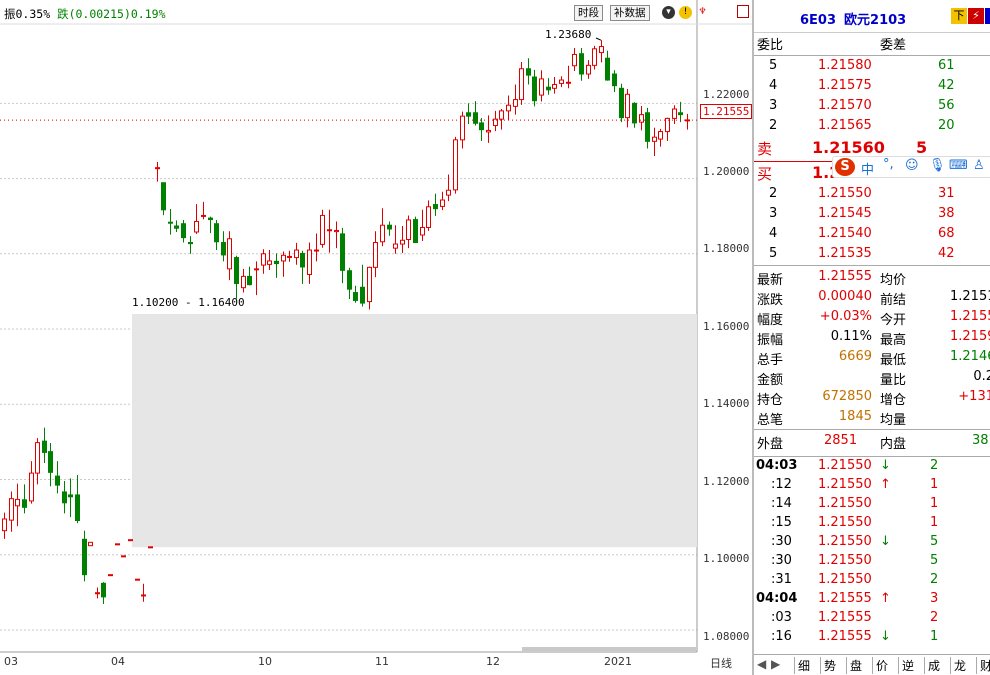 The width and height of the screenshot is (990, 675). What do you see at coordinates (854, 665) in the screenshot?
I see `panel-tab: 盘` at bounding box center [854, 665].